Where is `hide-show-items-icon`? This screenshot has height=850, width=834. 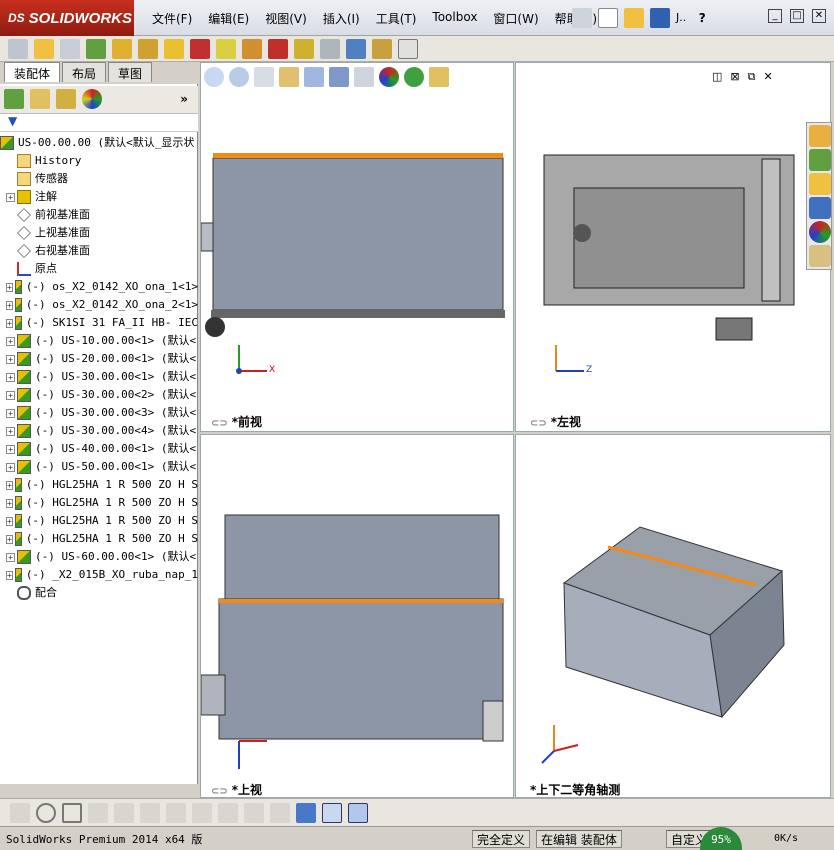 hide-show-items-icon is located at coordinates (364, 77).